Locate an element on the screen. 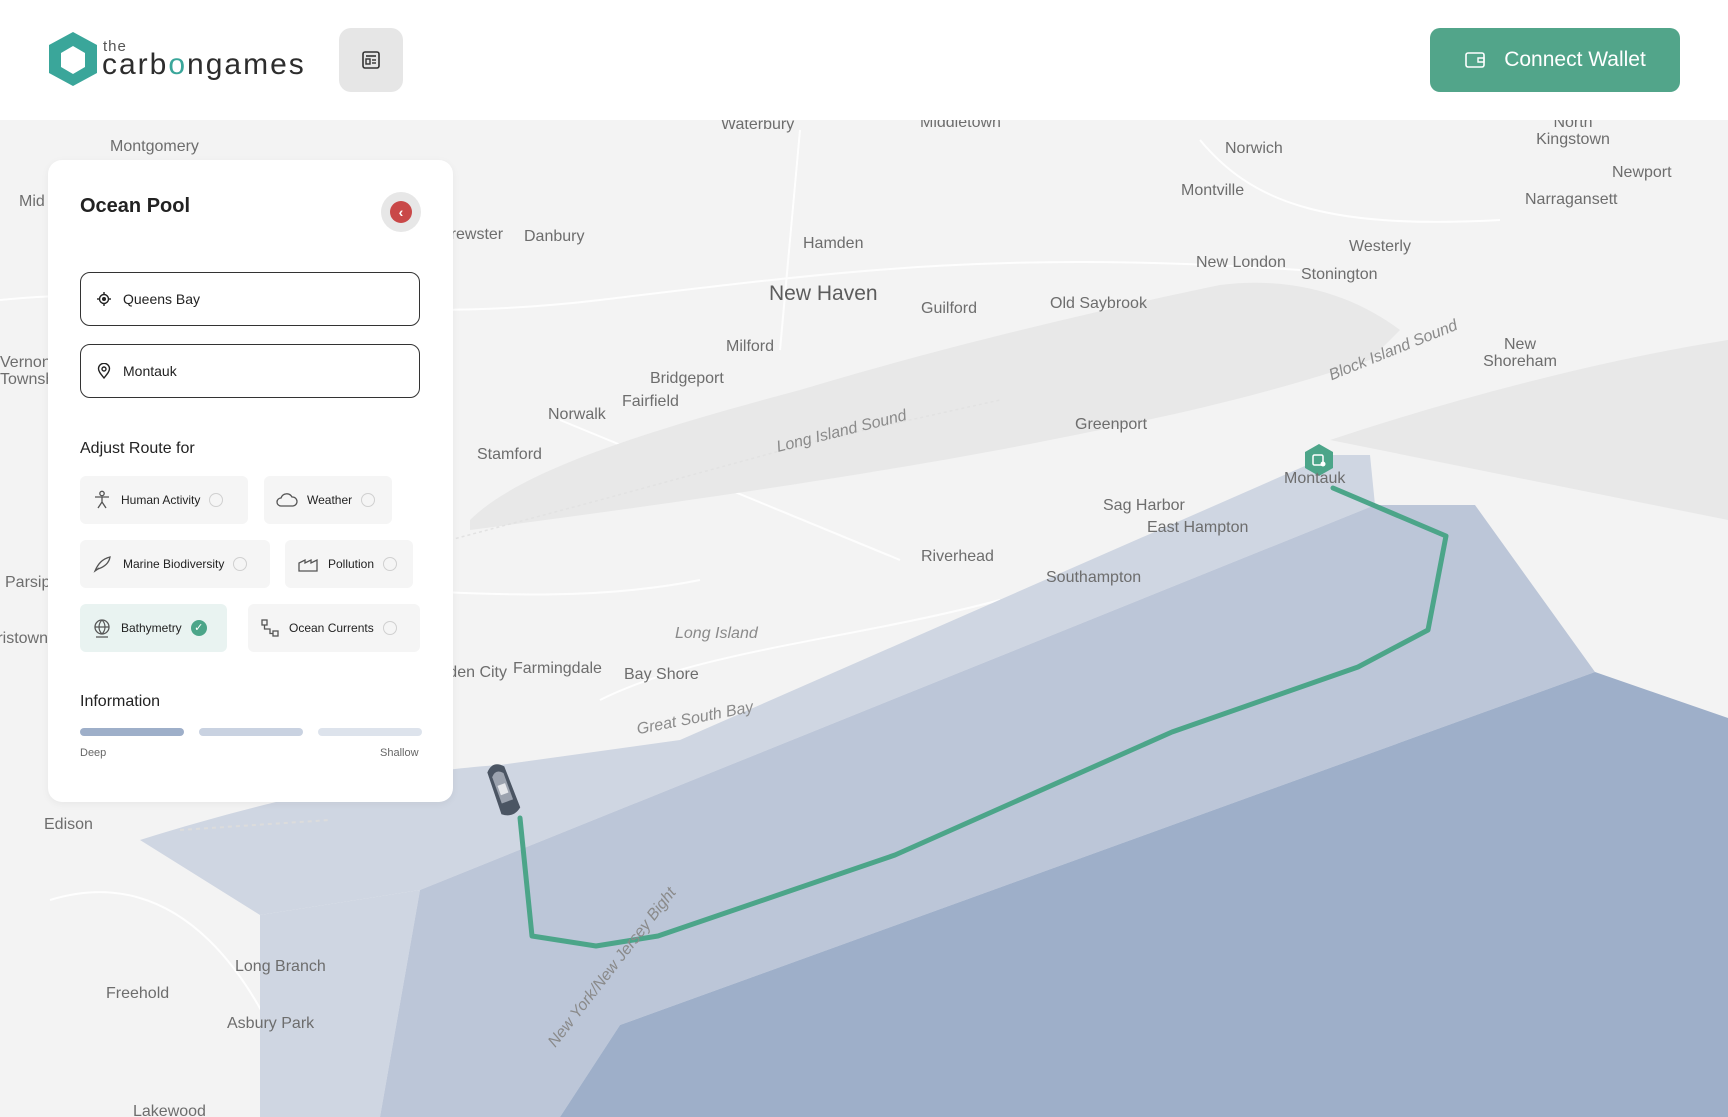 The image size is (1728, 1117). map-label: New London is located at coordinates (1241, 262).